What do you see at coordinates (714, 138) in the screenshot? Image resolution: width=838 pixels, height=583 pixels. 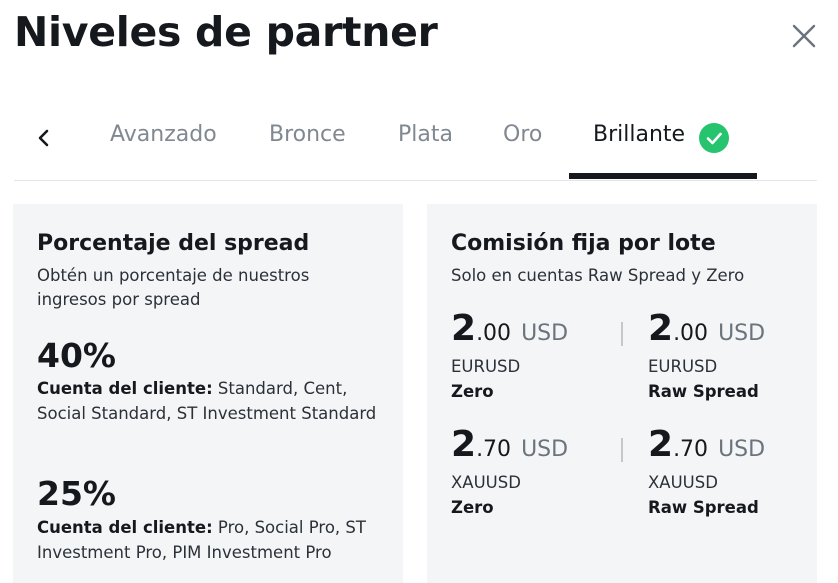 I see `check-circle-icon` at bounding box center [714, 138].